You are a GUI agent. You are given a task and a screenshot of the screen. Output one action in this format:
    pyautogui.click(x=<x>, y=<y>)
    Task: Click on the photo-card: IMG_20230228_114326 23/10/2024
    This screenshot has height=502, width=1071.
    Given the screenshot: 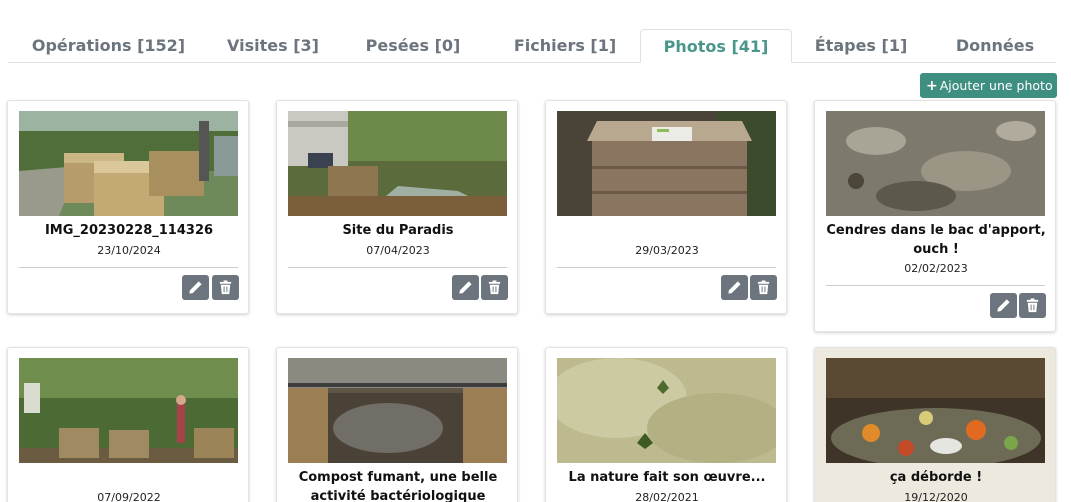 What is the action you would take?
    pyautogui.click(x=128, y=207)
    